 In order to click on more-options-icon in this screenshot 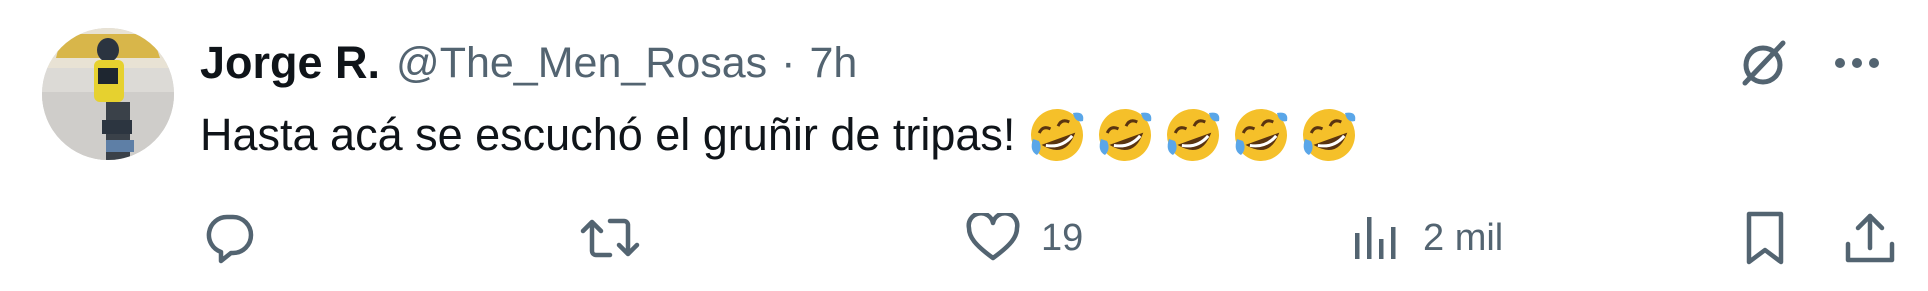, I will do `click(1857, 63)`.